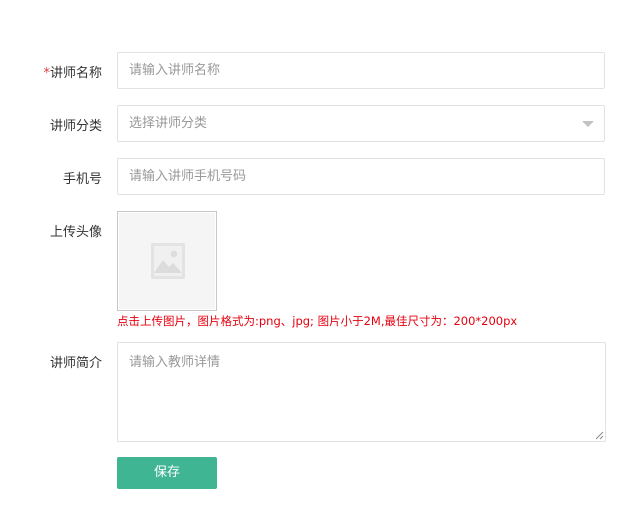 Image resolution: width=643 pixels, height=525 pixels. Describe the element at coordinates (361, 70) in the screenshot. I see `name-input: 请输入讲师名称` at that location.